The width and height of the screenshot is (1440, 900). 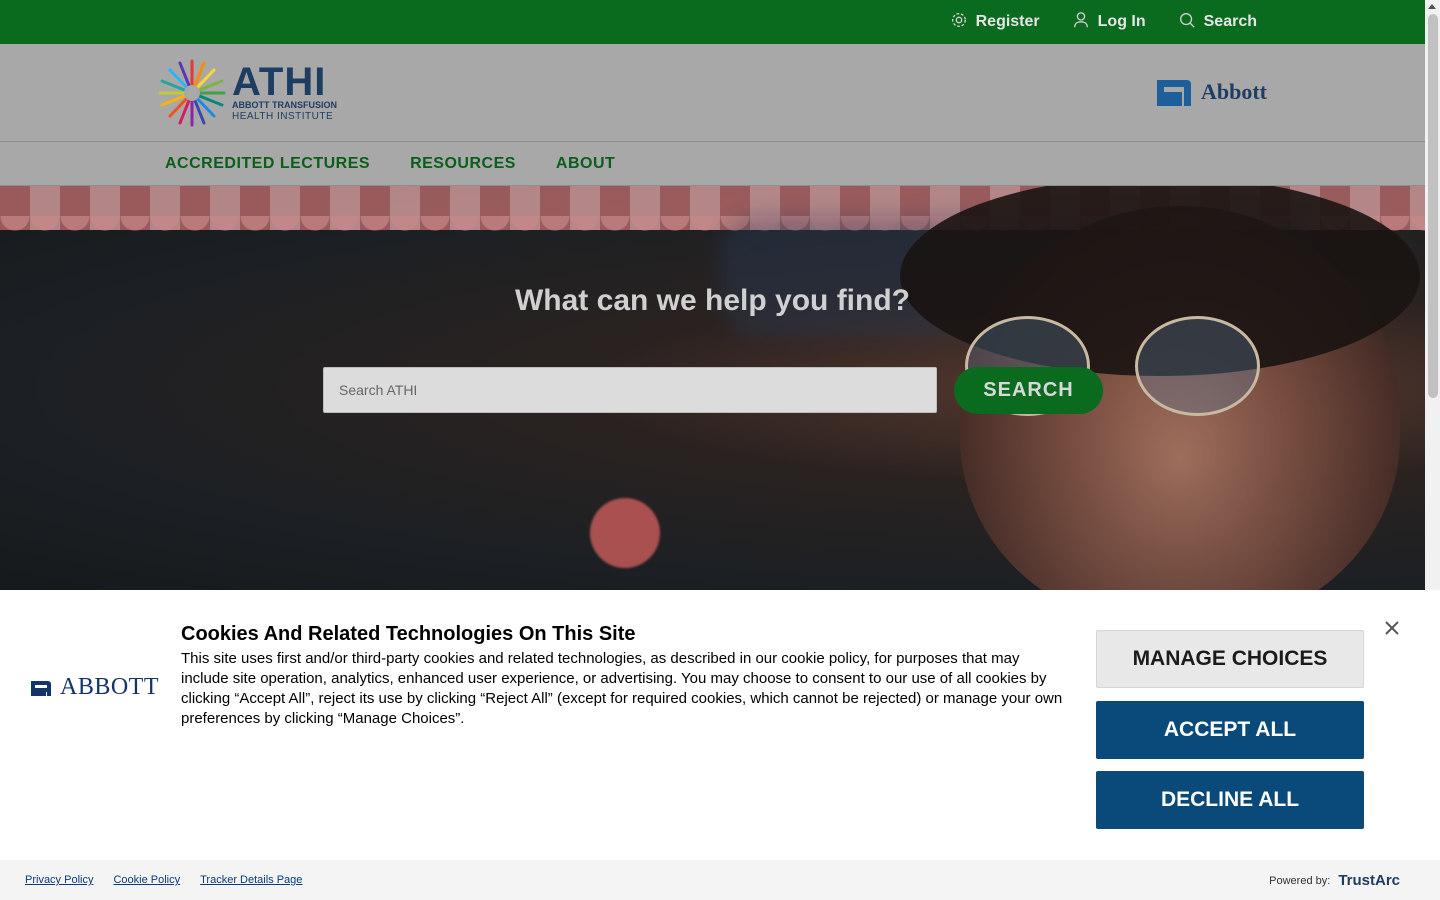 What do you see at coordinates (267, 164) in the screenshot?
I see `nav-item-accredited-lectures: ACCREDITED LECTURES` at bounding box center [267, 164].